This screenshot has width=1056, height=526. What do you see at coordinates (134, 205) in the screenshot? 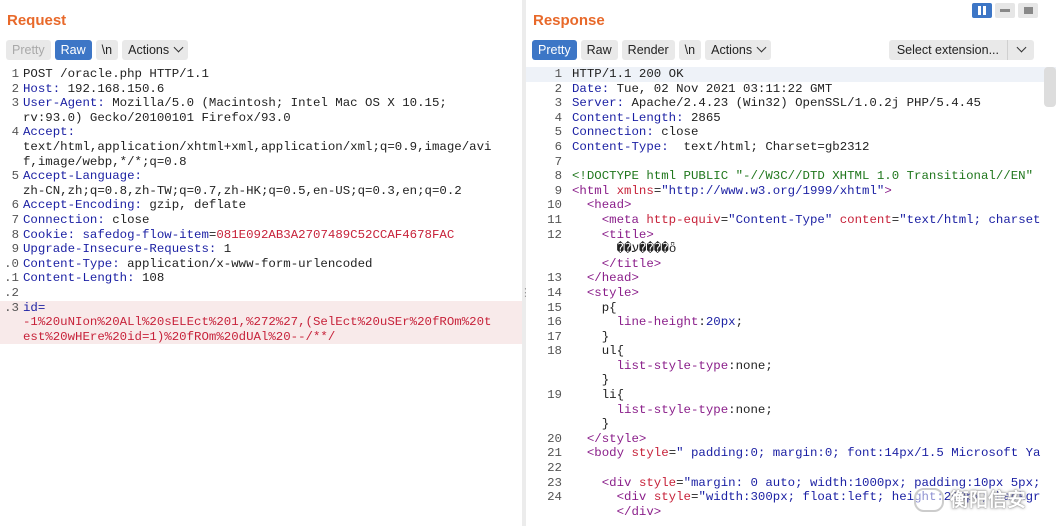
I see `line-text: Accept-Encoding: gzip, deflate` at bounding box center [134, 205].